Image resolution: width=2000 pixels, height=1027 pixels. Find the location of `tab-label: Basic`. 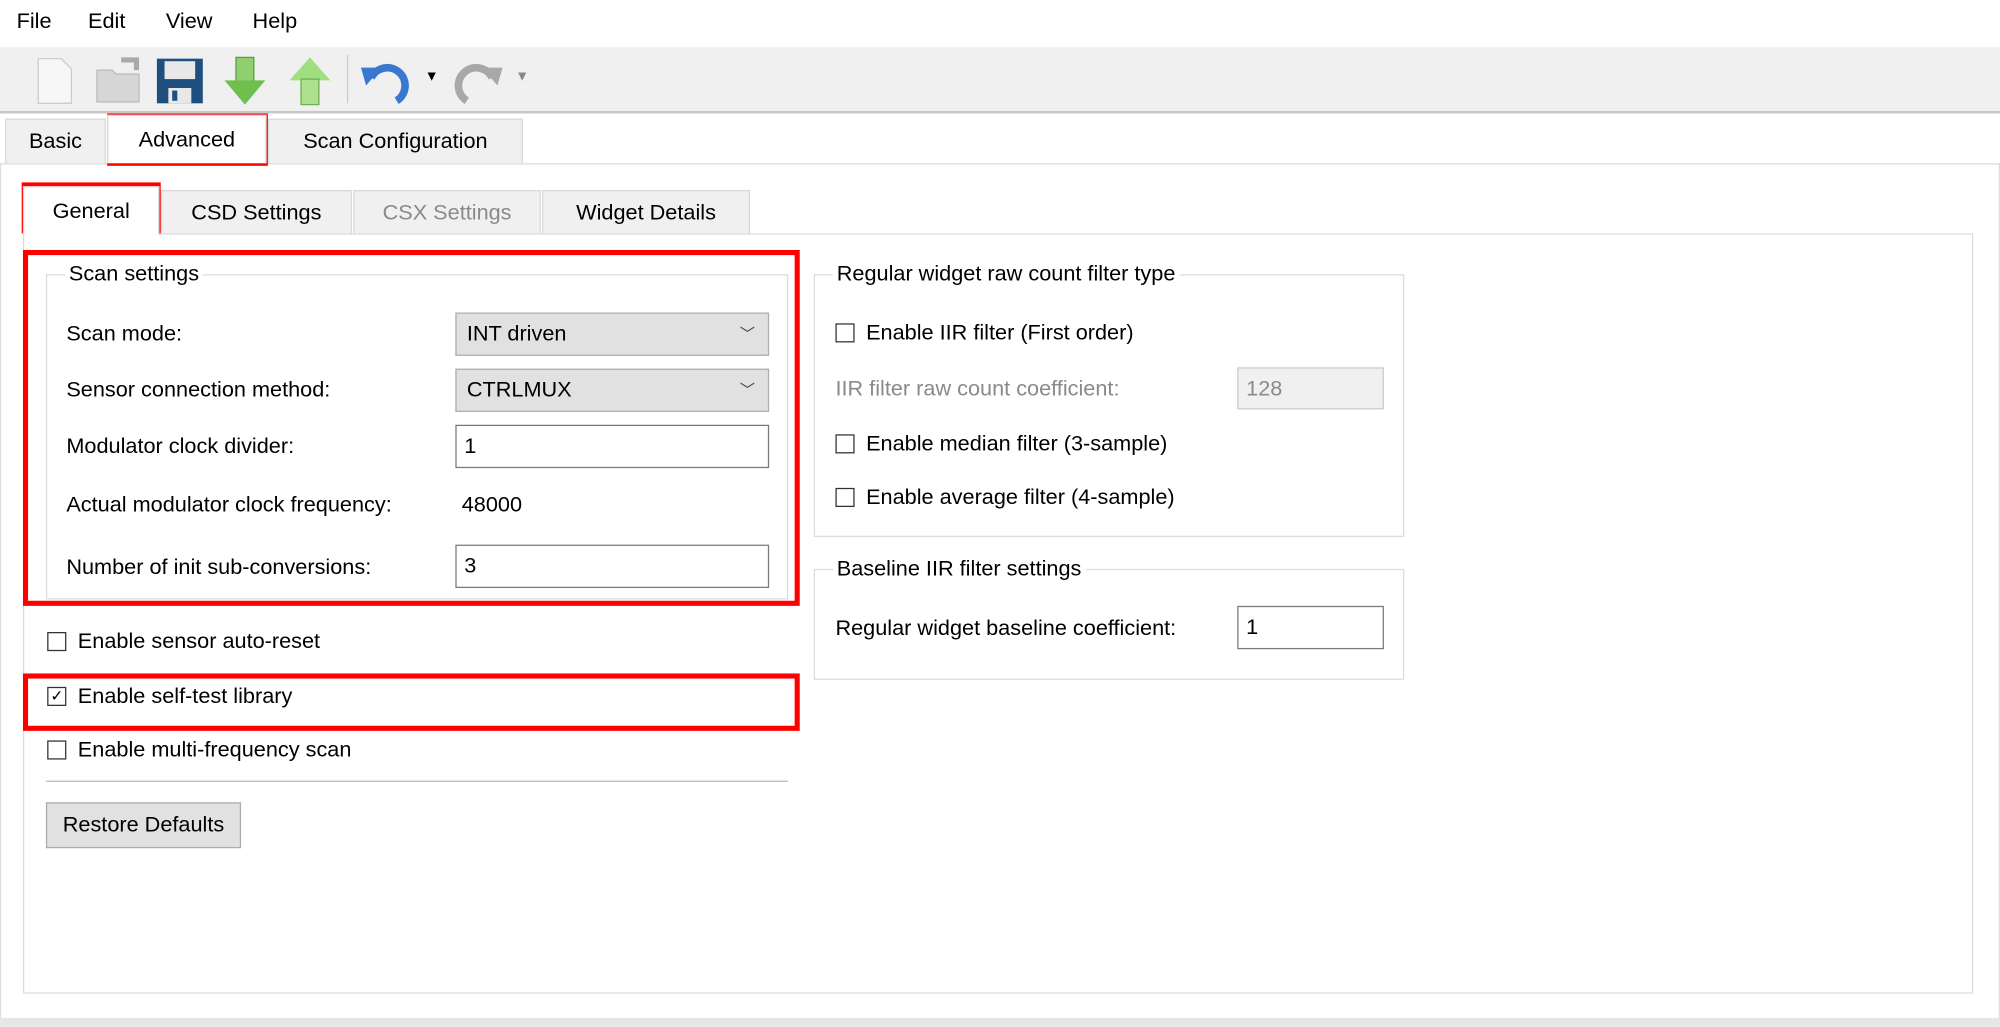

tab-label: Basic is located at coordinates (55, 141).